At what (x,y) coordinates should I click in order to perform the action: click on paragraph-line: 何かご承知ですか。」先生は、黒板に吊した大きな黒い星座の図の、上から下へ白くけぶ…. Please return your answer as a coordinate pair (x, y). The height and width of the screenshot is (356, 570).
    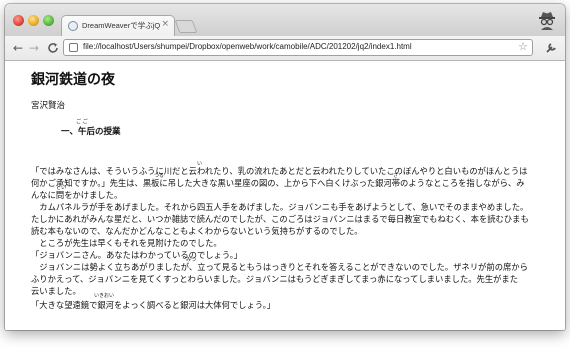
    Looking at the image, I should click on (278, 183).